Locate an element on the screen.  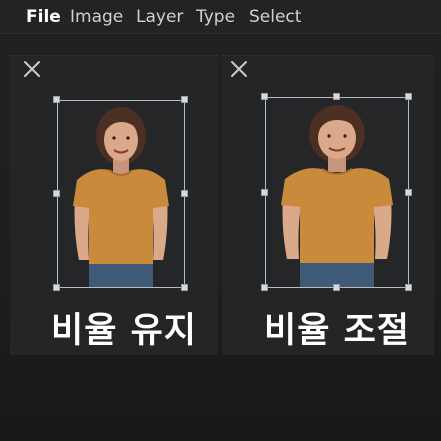
menu-file: File is located at coordinates (43, 17).